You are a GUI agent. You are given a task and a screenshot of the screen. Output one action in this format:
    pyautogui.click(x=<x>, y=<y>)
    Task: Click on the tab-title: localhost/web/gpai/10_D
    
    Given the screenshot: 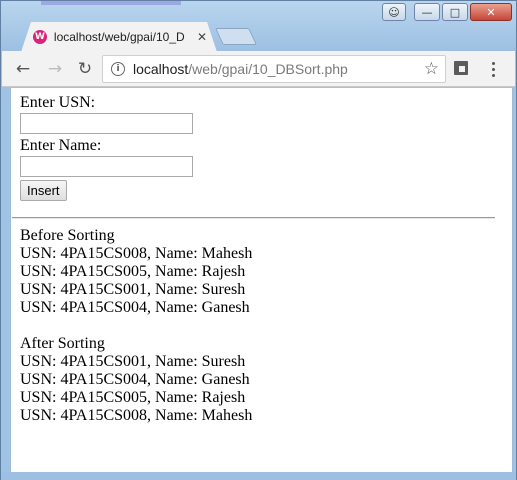 What is the action you would take?
    pyautogui.click(x=119, y=37)
    